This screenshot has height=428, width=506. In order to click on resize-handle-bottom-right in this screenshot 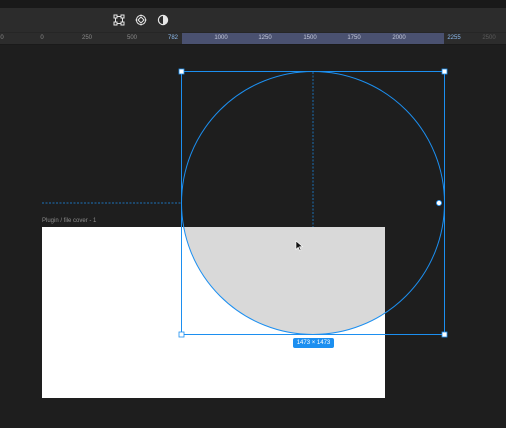, I will do `click(444, 334)`.